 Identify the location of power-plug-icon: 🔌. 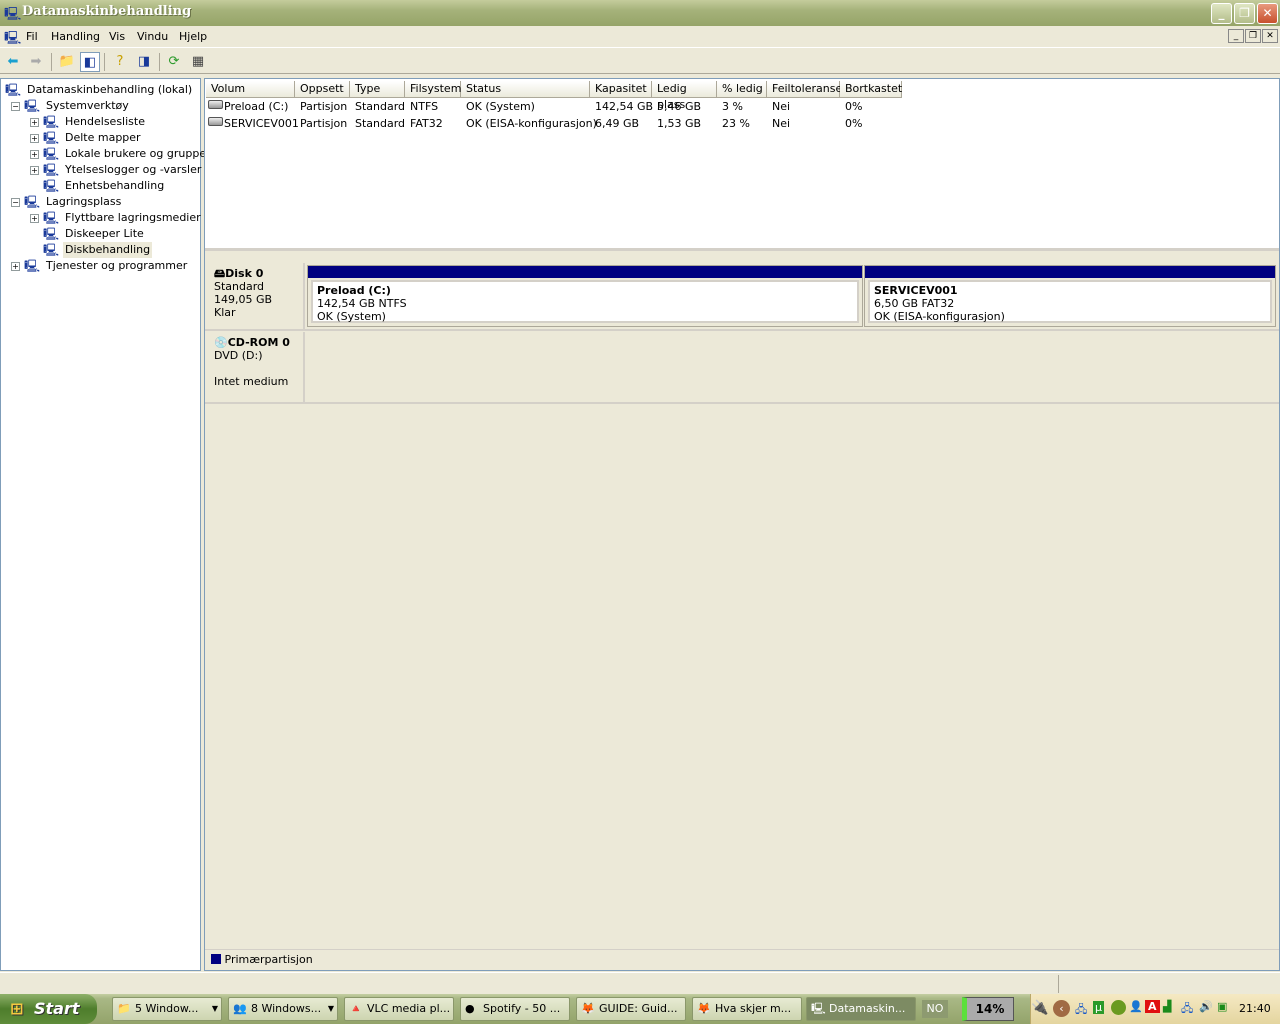
(1039, 1008).